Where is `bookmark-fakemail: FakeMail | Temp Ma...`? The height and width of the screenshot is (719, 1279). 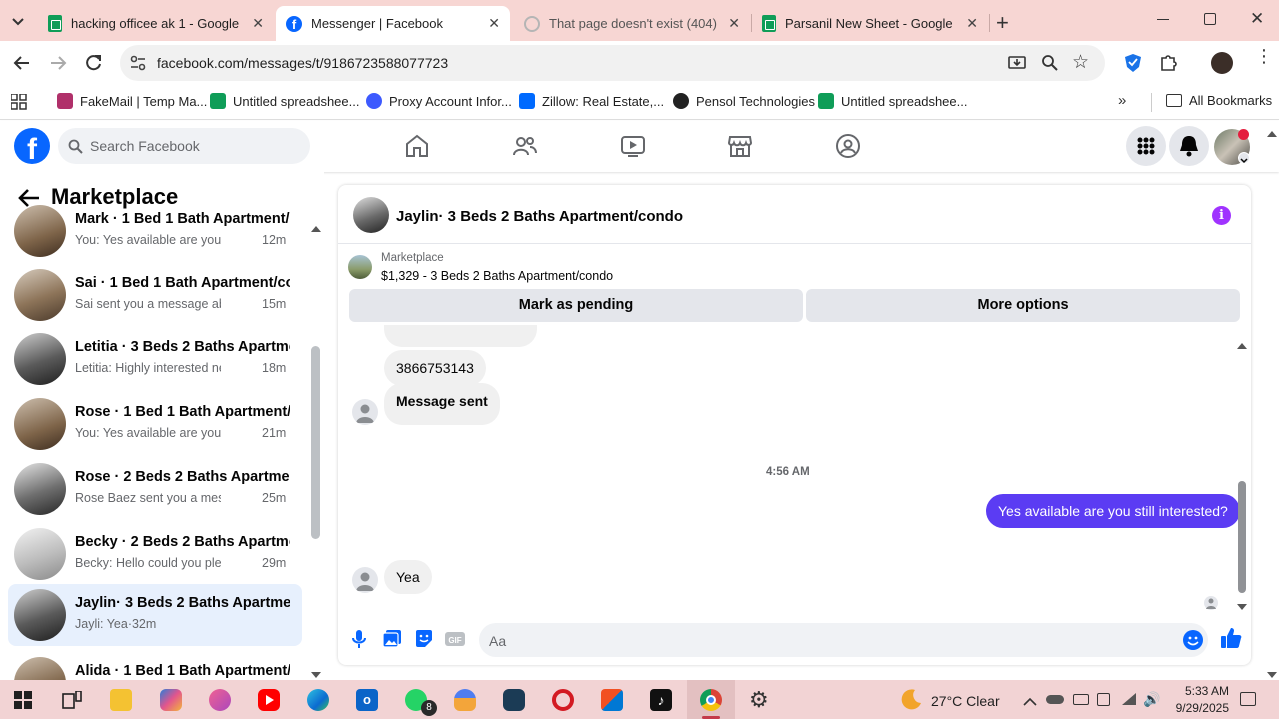 bookmark-fakemail: FakeMail | Temp Ma... is located at coordinates (132, 101).